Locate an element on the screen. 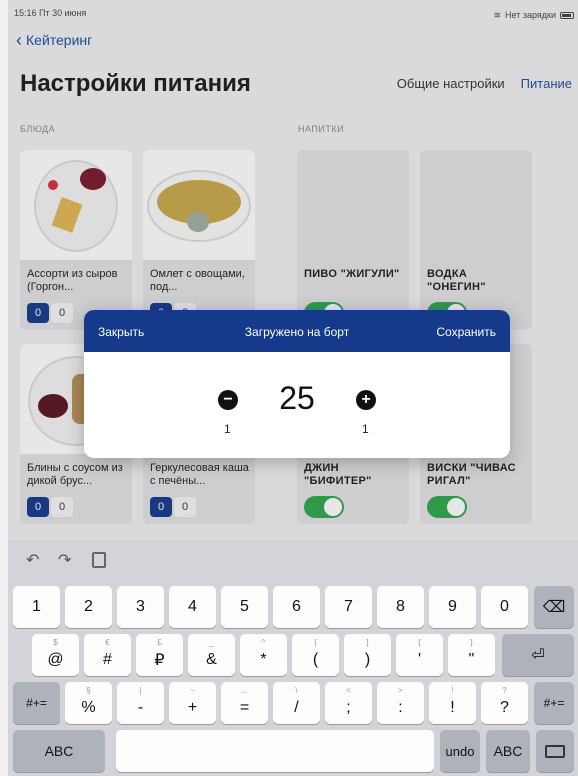  backspace-icon: ⌫ is located at coordinates (554, 607).